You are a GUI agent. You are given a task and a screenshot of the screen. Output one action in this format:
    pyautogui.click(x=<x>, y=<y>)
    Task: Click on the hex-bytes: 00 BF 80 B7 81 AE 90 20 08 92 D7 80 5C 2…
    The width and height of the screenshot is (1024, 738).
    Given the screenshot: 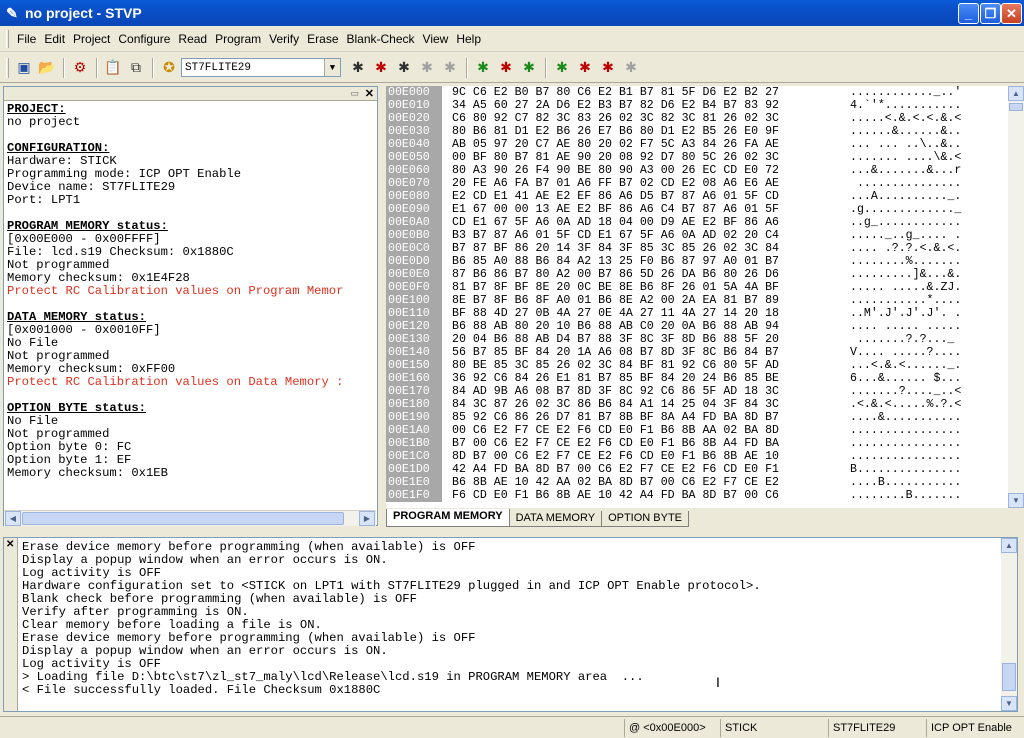 What is the action you would take?
    pyautogui.click(x=615, y=157)
    